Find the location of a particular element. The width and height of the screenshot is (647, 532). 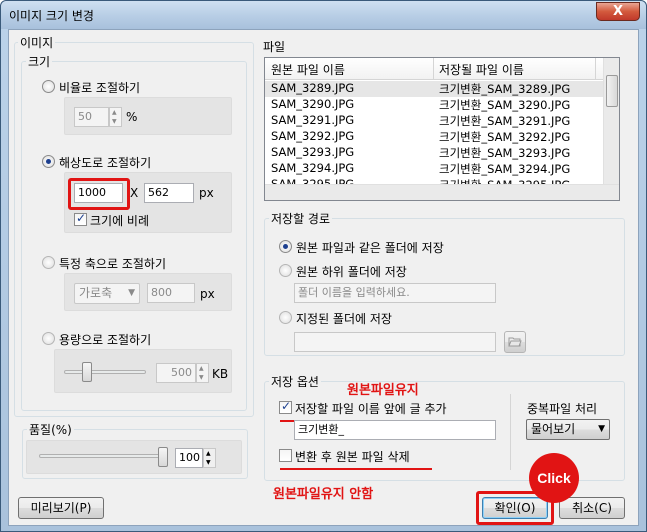

resolution-radio is located at coordinates (48, 161).